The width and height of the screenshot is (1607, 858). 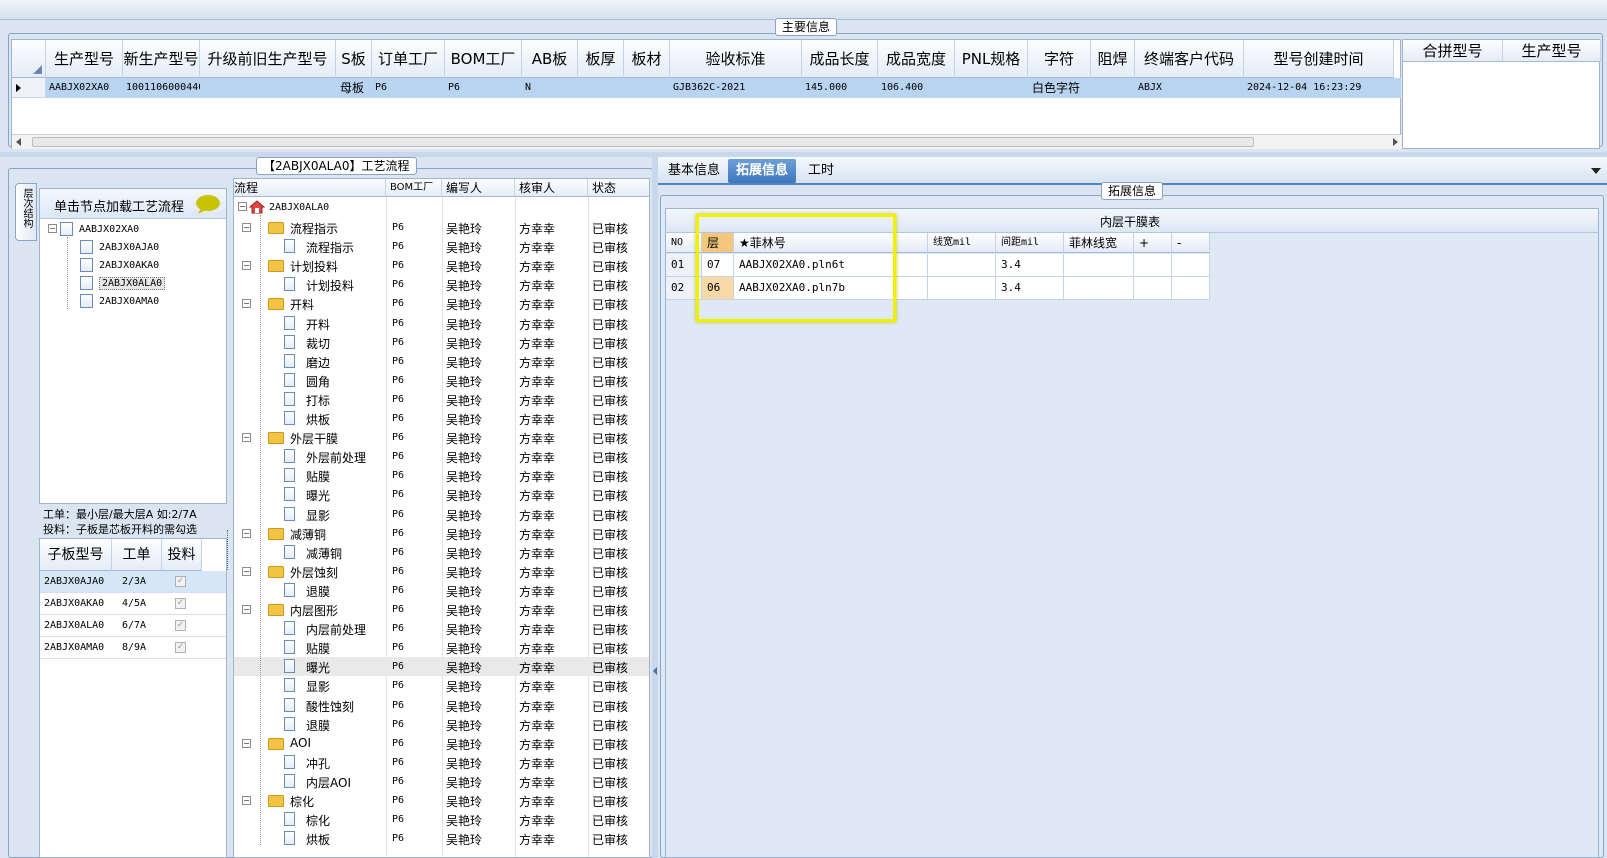 What do you see at coordinates (268, 59) in the screenshot?
I see `main-col-header: 升级前旧生产型号` at bounding box center [268, 59].